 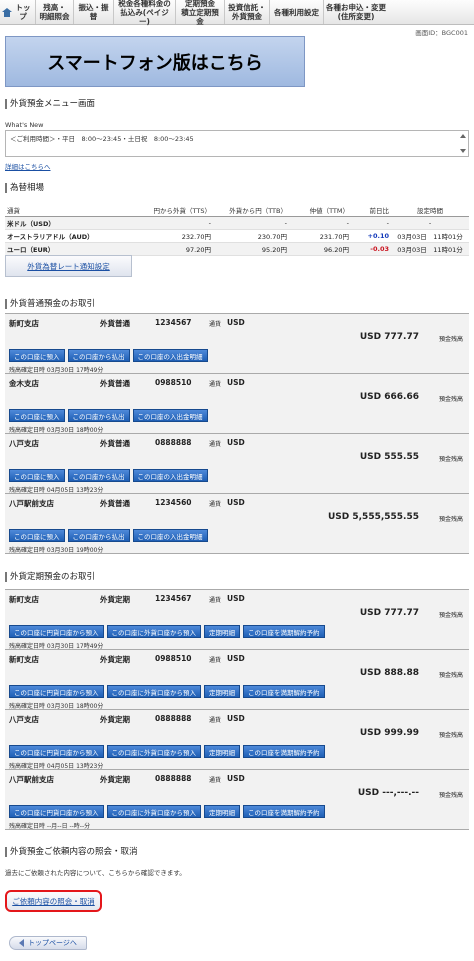 I want to click on rate-tts: 232.70円, so click(x=169, y=236).